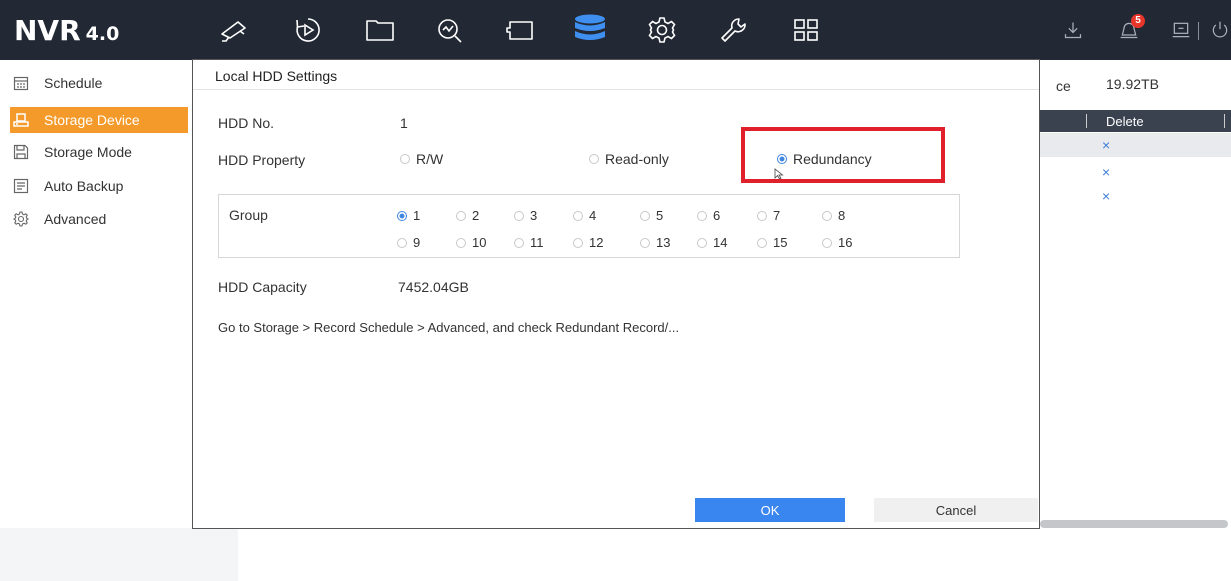  I want to click on group-option-11: 11, so click(529, 242).